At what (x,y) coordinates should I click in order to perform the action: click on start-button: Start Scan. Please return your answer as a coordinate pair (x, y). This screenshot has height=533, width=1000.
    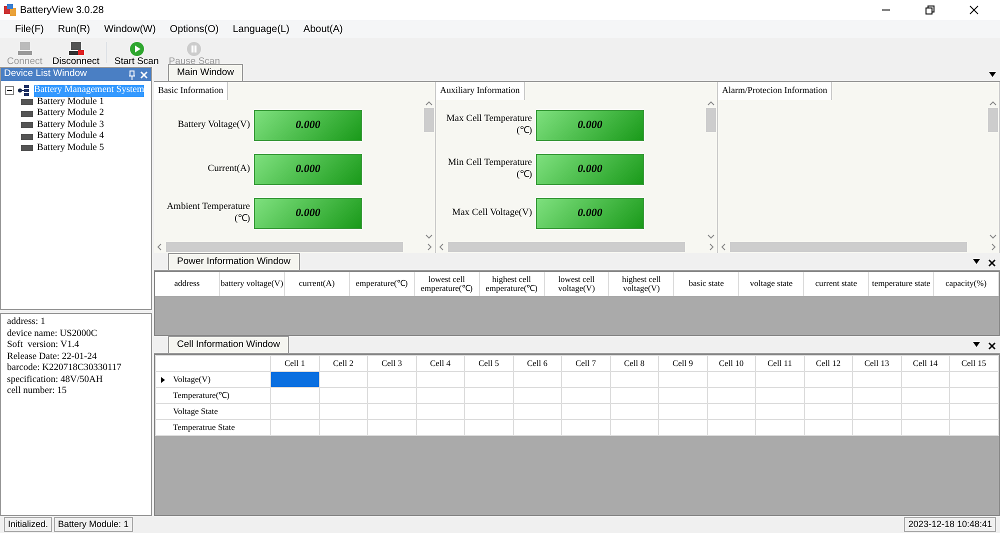
    Looking at the image, I should click on (136, 53).